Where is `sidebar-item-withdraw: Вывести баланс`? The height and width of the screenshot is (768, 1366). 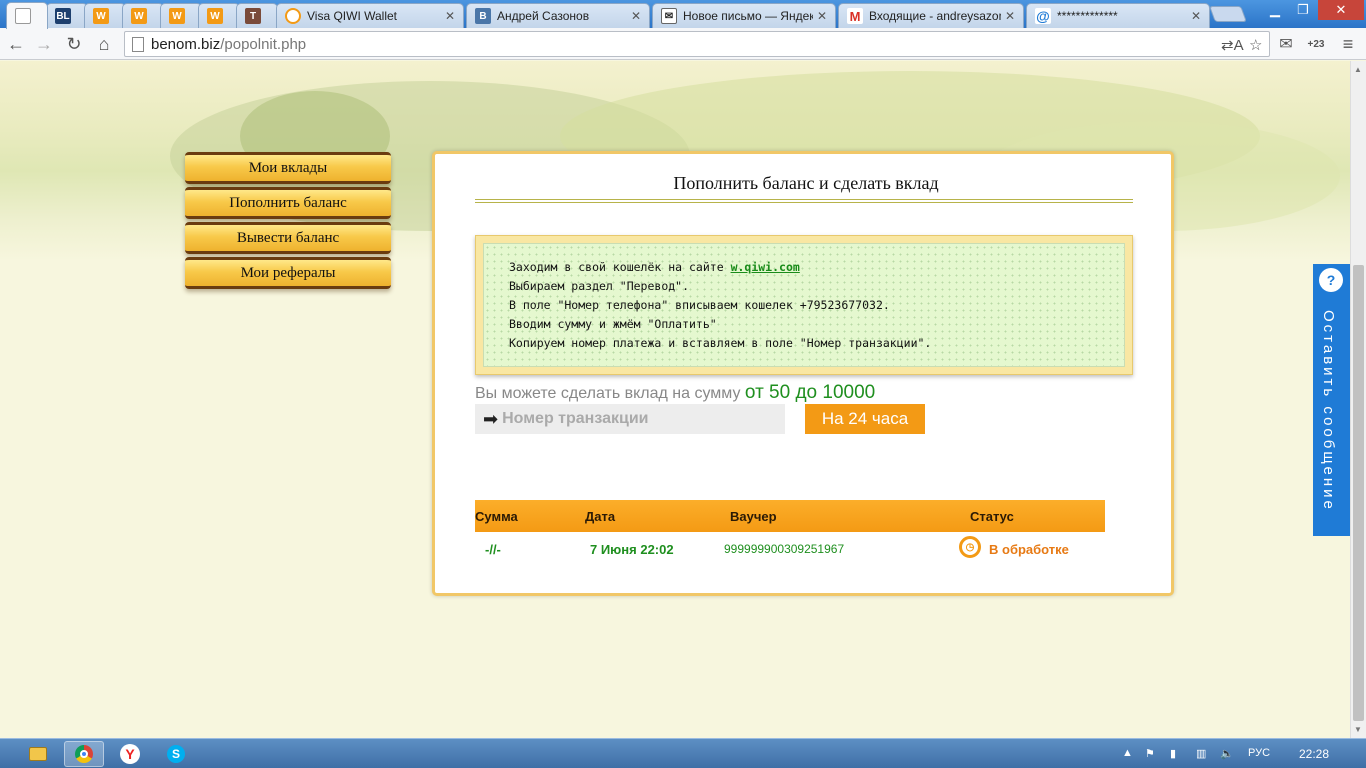 sidebar-item-withdraw: Вывести баланс is located at coordinates (288, 238).